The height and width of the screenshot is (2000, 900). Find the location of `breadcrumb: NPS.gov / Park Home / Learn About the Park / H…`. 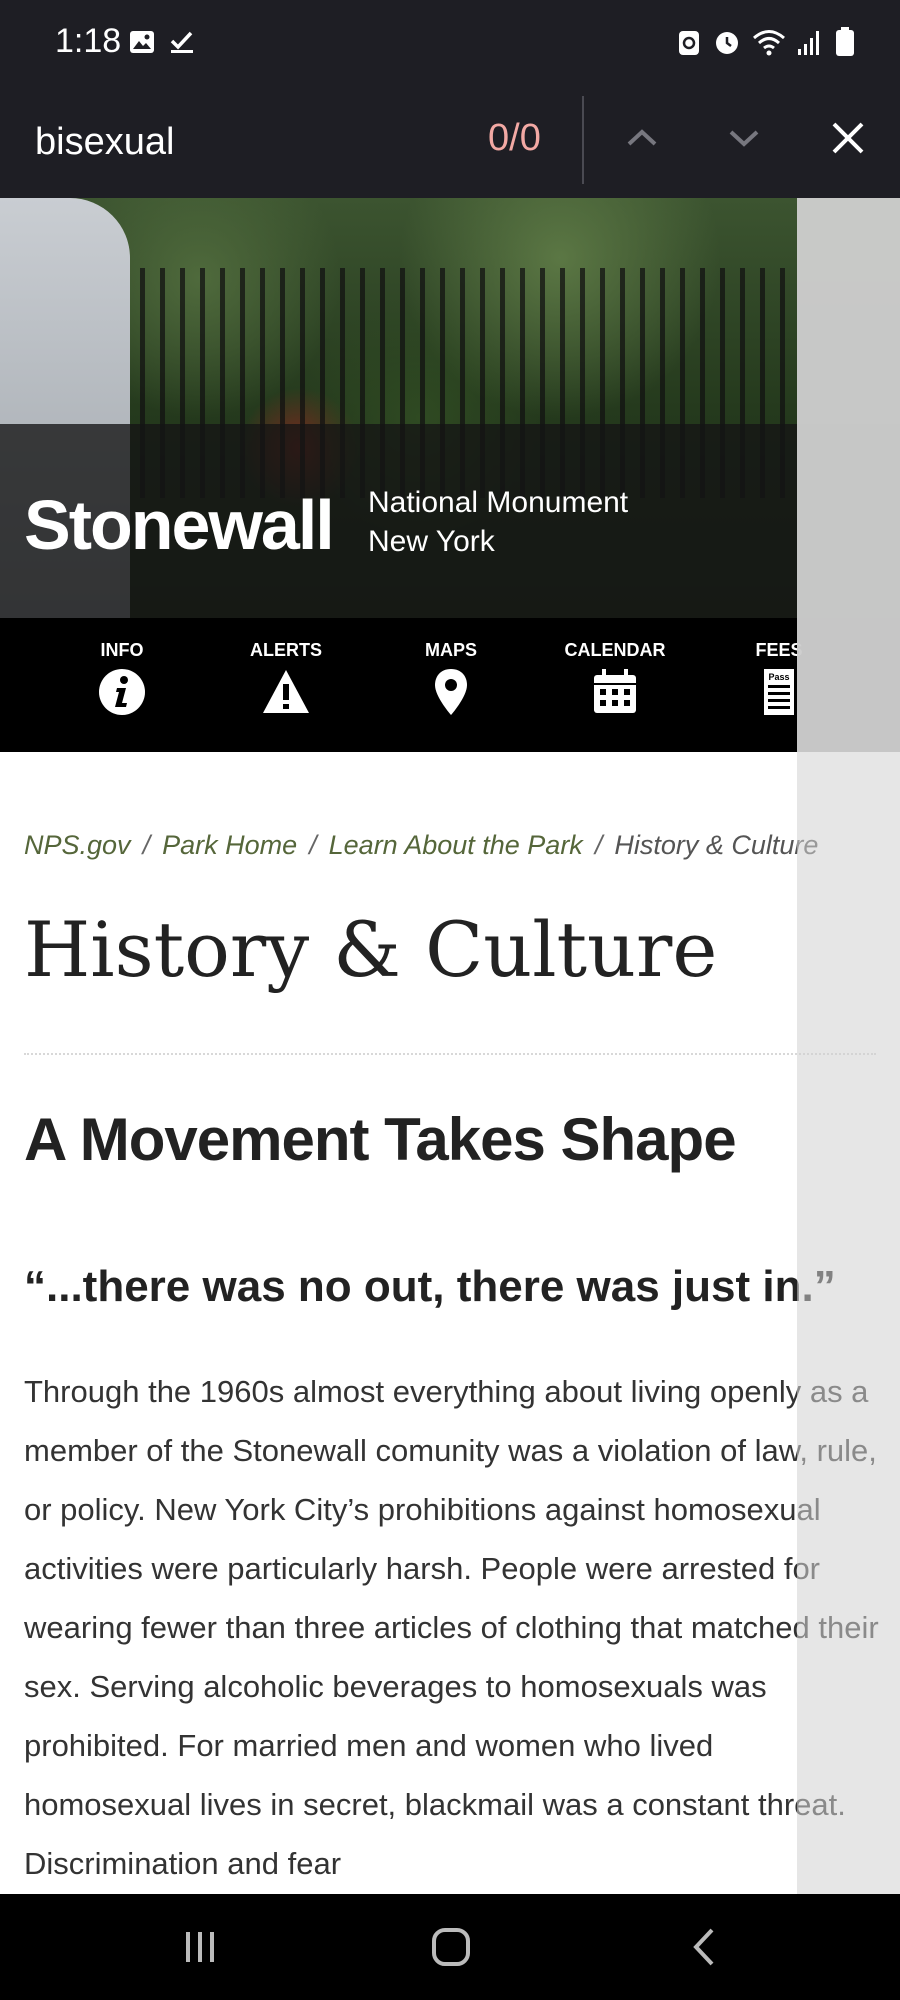

breadcrumb: NPS.gov / Park Home / Learn About the Park / H… is located at coordinates (421, 845).